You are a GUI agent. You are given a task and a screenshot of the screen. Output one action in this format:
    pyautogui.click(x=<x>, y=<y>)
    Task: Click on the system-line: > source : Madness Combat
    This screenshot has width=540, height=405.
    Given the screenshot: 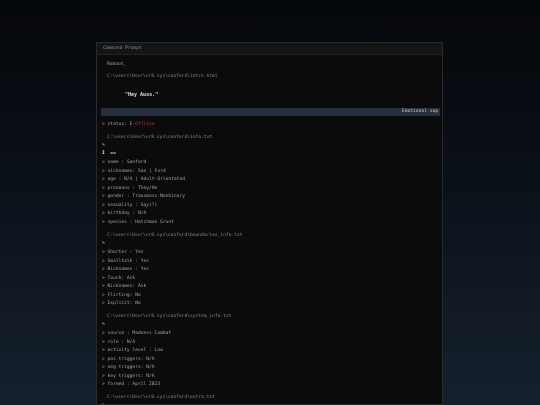 What is the action you would take?
    pyautogui.click(x=137, y=333)
    